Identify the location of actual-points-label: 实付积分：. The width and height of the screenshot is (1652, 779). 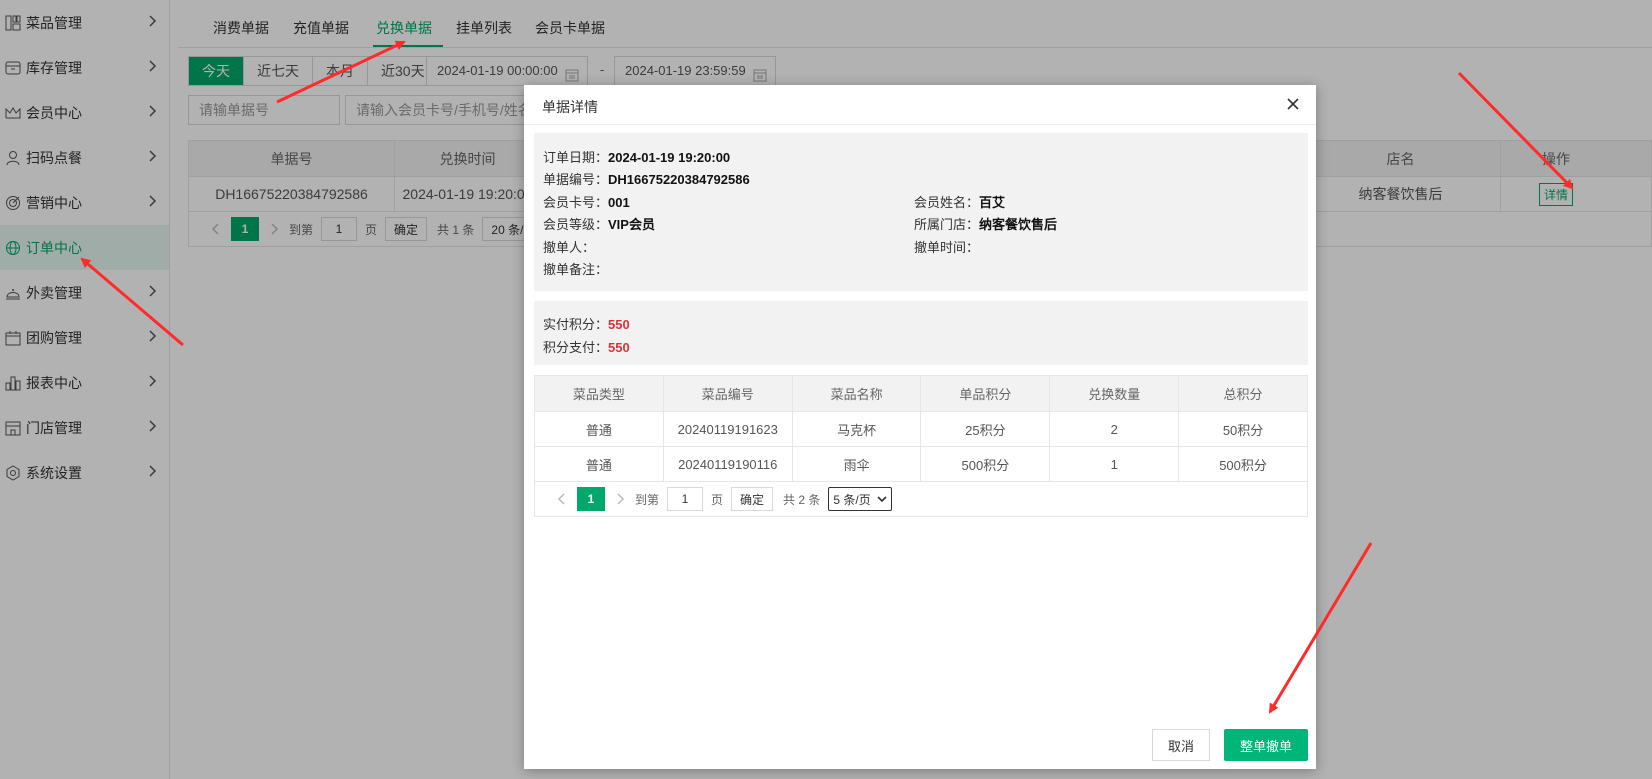
(576, 324).